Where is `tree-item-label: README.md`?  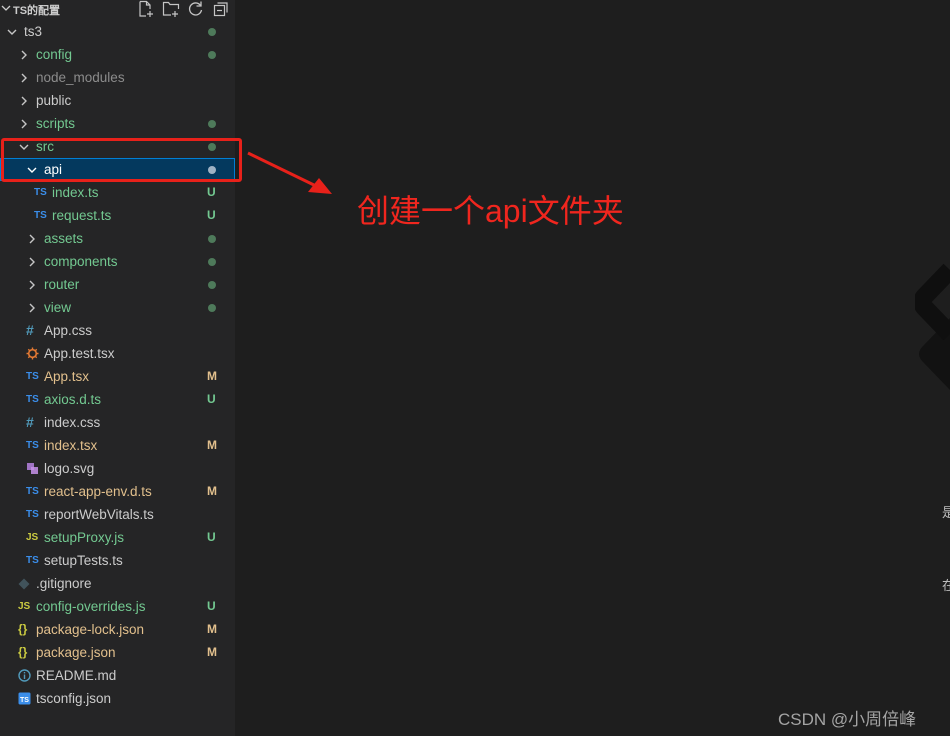
tree-item-label: README.md is located at coordinates (76, 675).